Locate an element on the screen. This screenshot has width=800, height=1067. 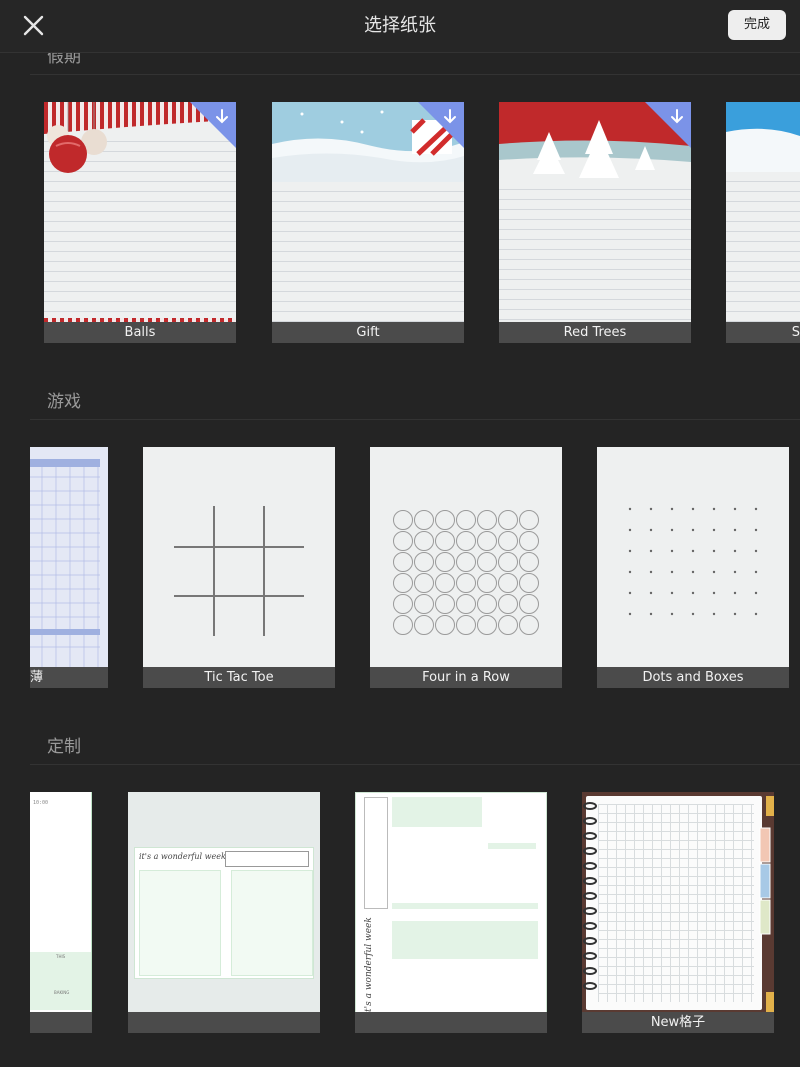
binder-rings is located at coordinates (678, 904).